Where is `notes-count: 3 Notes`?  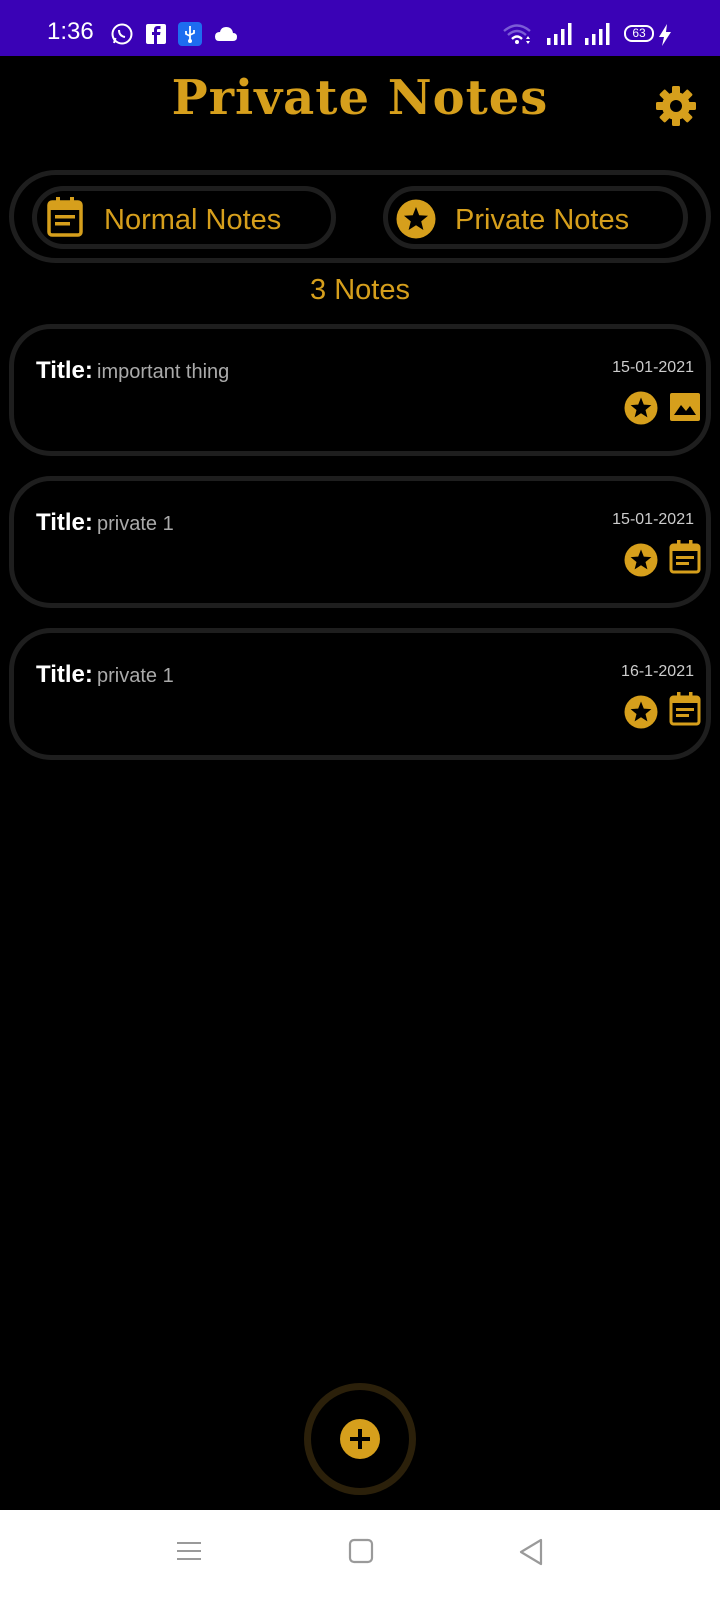 notes-count: 3 Notes is located at coordinates (360, 290).